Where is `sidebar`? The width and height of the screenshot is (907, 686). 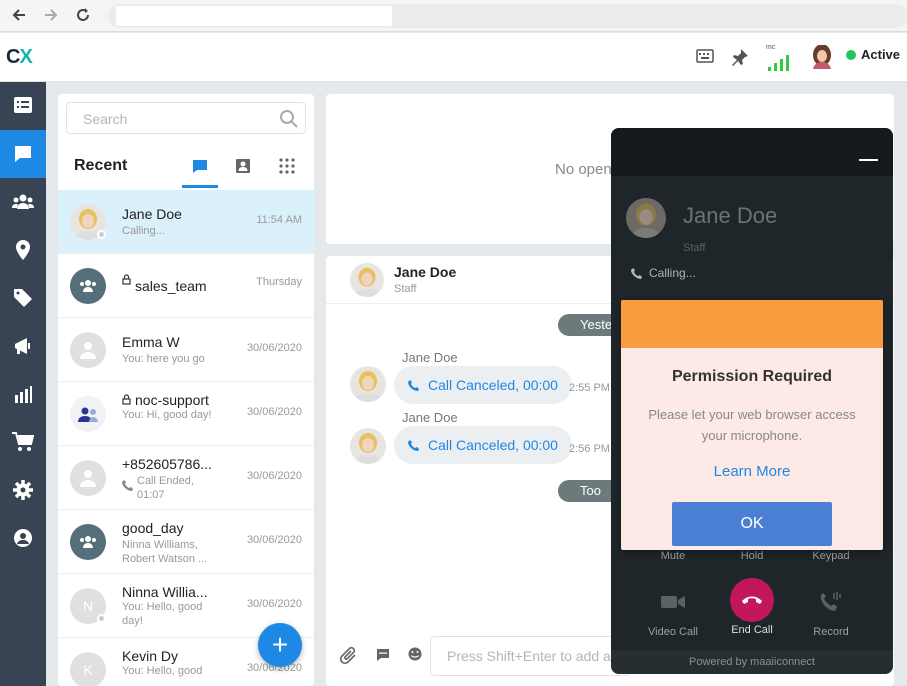
sidebar is located at coordinates (23, 384).